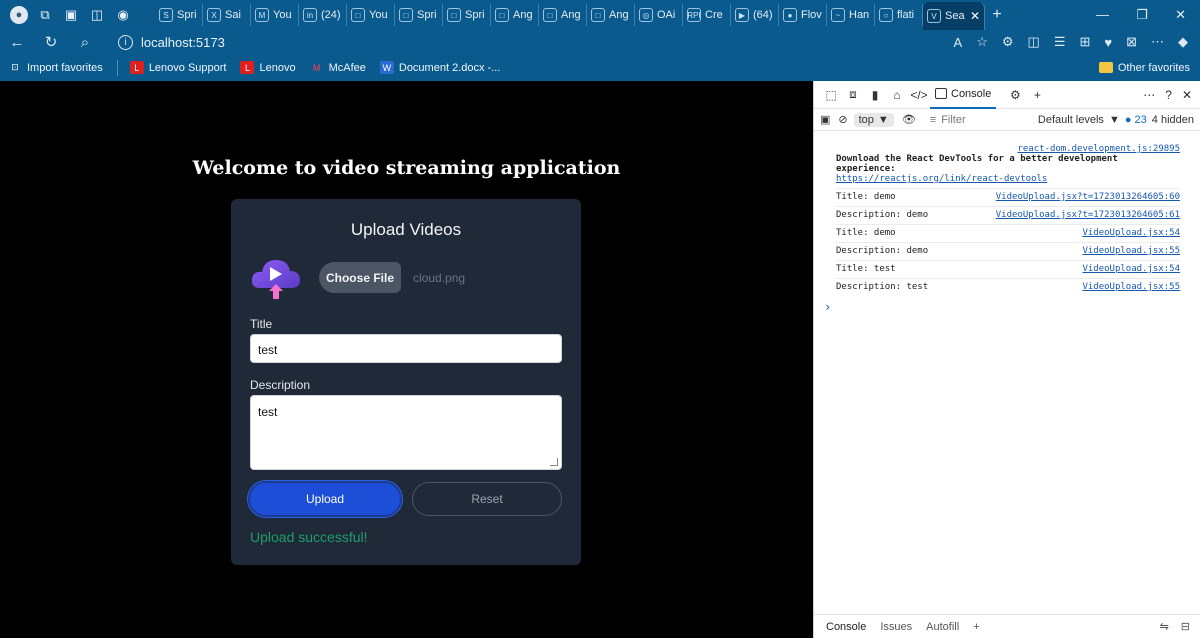 This screenshot has height=638, width=1200. Describe the element at coordinates (982, 42) in the screenshot. I see `favorite-star-icon: ☆` at that location.